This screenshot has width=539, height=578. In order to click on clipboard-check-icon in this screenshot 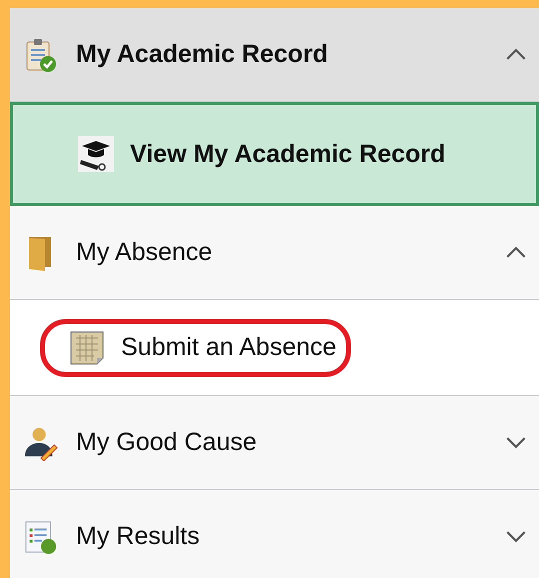, I will do `click(41, 54)`.